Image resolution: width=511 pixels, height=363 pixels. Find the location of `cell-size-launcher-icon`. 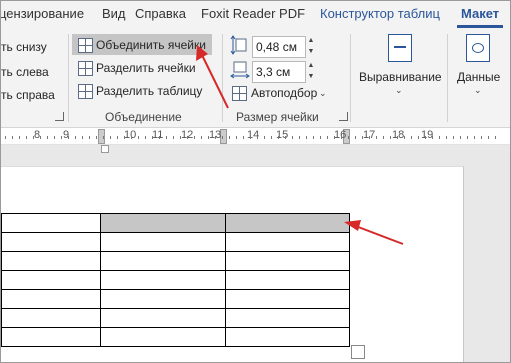

cell-size-launcher-icon is located at coordinates (343, 116).